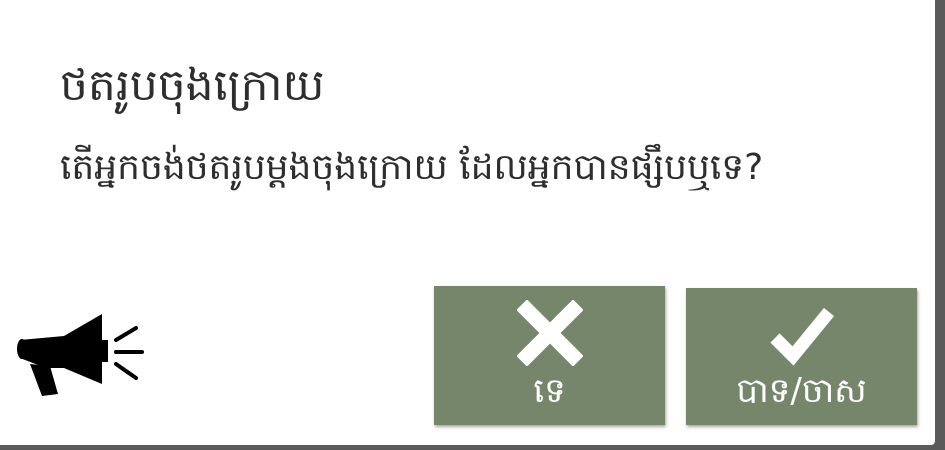 The width and height of the screenshot is (945, 450). I want to click on yes-button: បាទ/ចាស, so click(801, 356).